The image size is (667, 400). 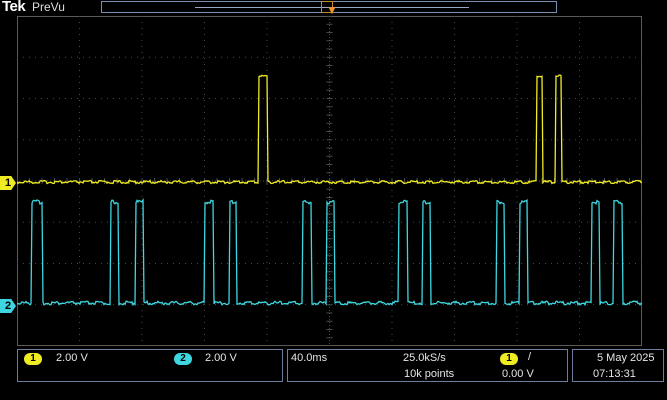 I want to click on ch2-ground-marker: 2, so click(x=8, y=306).